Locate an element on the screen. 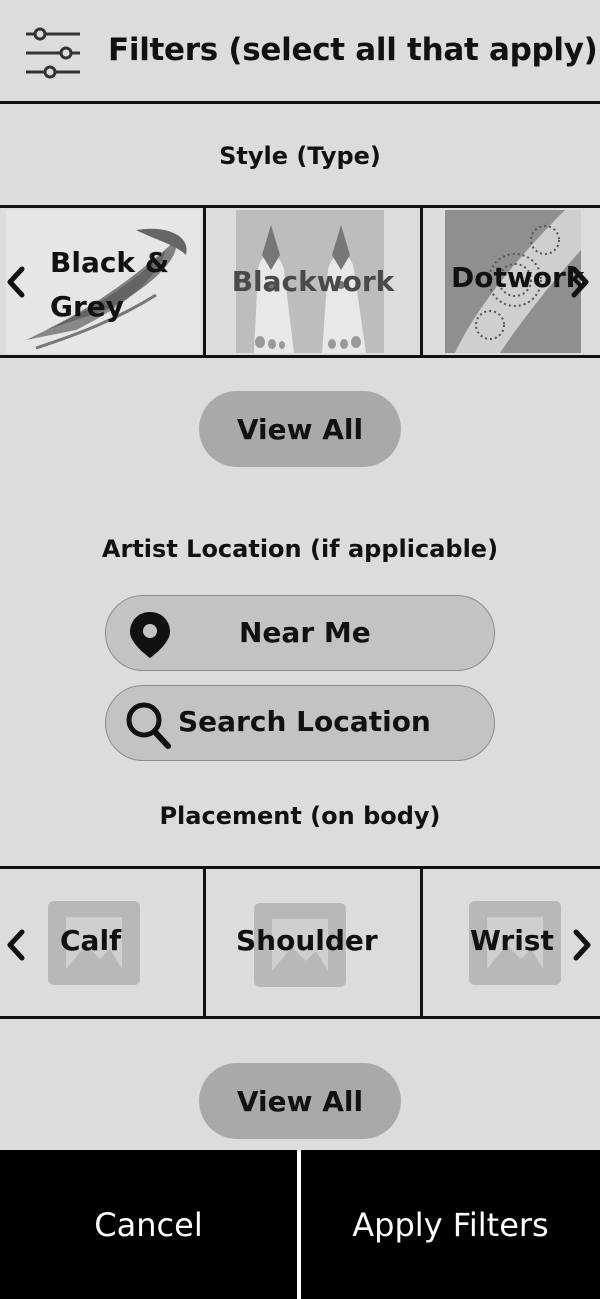 The height and width of the screenshot is (1299, 600). cancel-button: Cancel is located at coordinates (148, 1224).